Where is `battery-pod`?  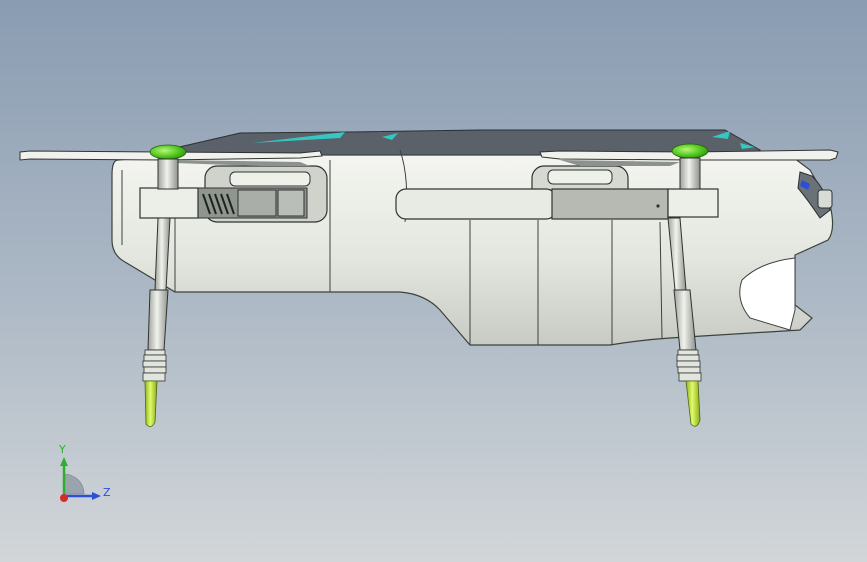
battery-pod is located at coordinates (476, 204).